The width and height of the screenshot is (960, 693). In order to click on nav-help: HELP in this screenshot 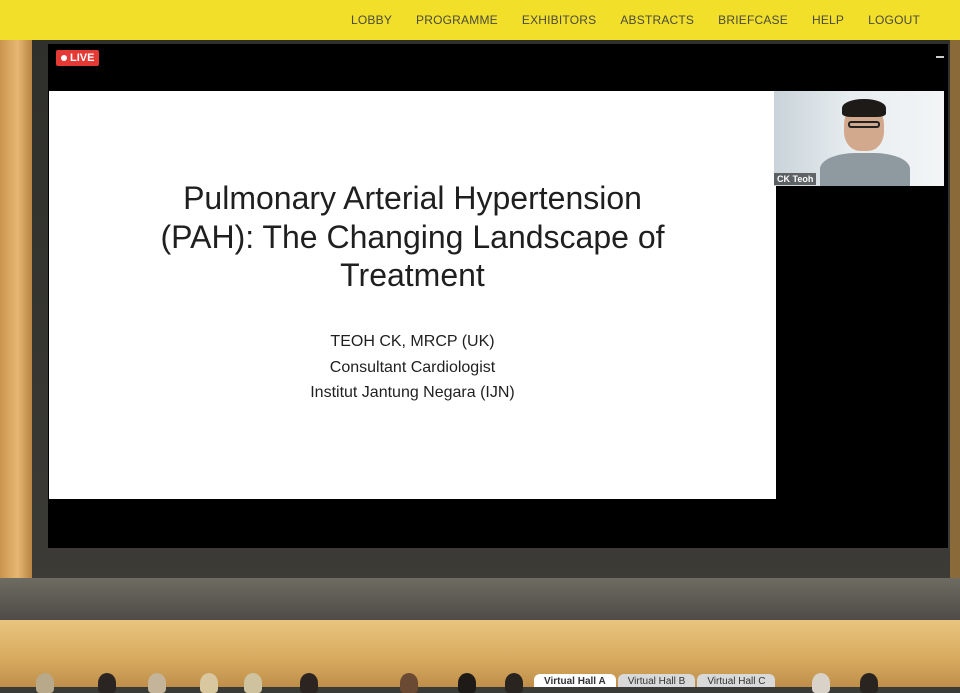, I will do `click(828, 20)`.